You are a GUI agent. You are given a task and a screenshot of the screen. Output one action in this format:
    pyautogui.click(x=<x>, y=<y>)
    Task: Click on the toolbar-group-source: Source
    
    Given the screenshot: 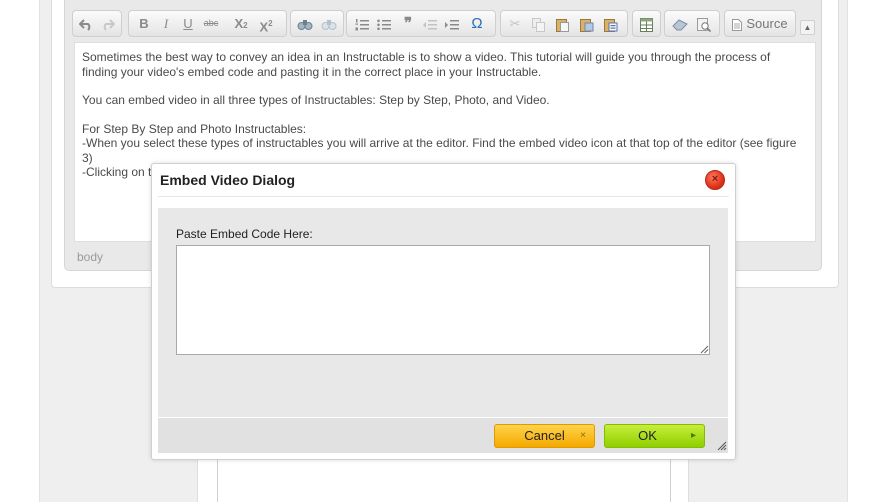 What is the action you would take?
    pyautogui.click(x=760, y=23)
    